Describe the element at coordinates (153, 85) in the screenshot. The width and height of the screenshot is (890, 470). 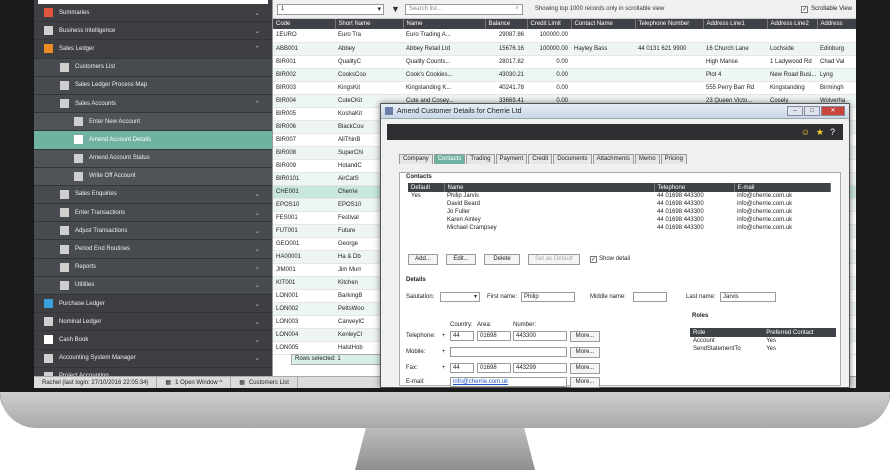
I see `sidebar-item-sales-ledger-process-map: Sales Ledger Process Map` at that location.